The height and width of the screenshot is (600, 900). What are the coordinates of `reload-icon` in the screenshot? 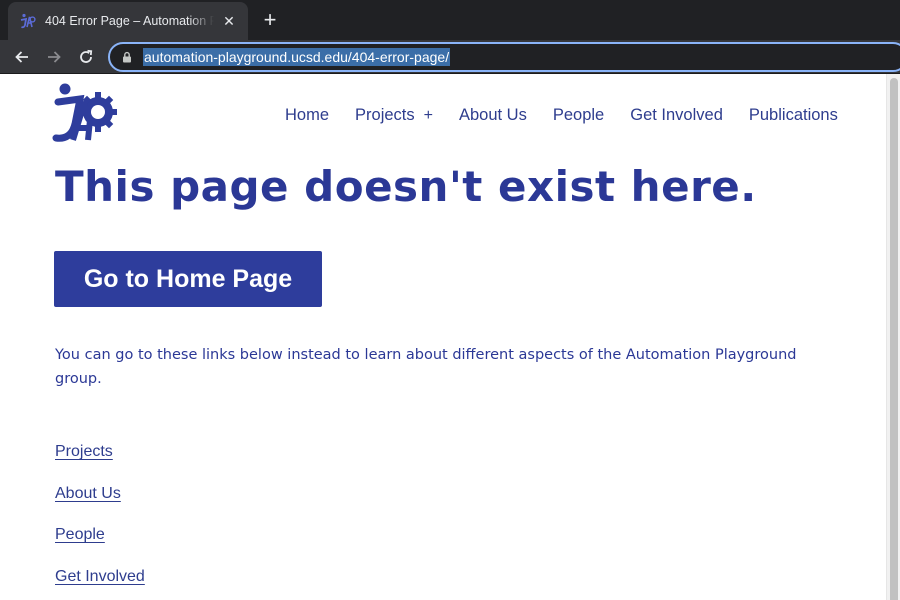 It's located at (86, 57).